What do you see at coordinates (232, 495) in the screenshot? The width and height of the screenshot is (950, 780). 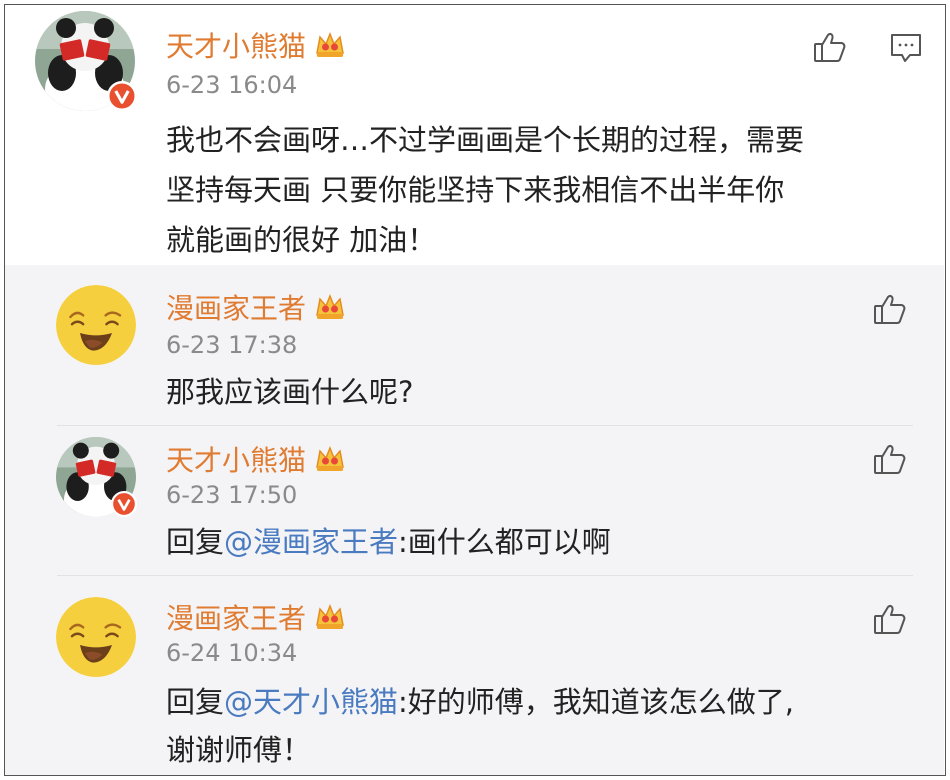 I see `timestamp: 6-23 17:50` at bounding box center [232, 495].